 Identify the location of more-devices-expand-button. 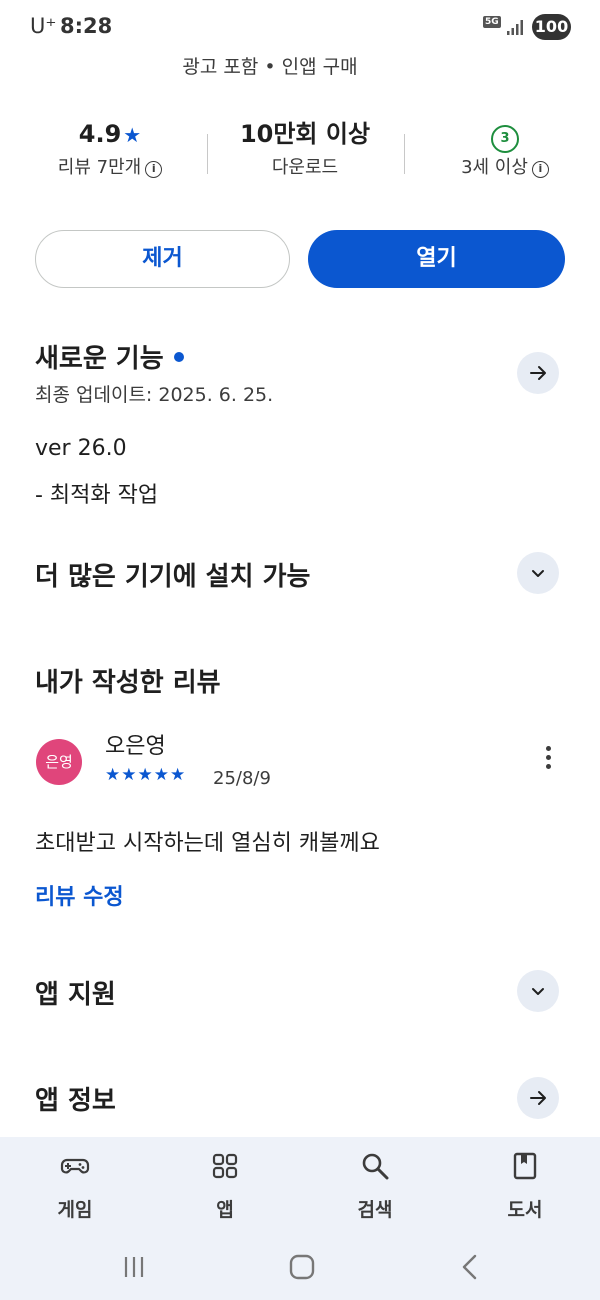
(538, 573).